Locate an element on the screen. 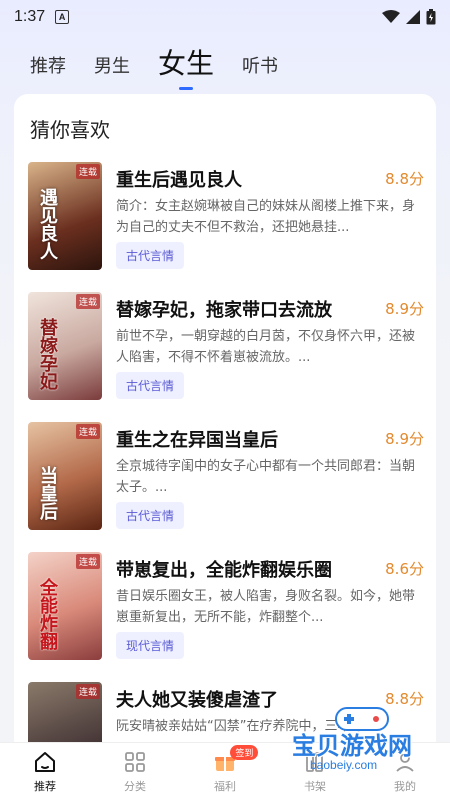 This screenshot has width=450, height=800. book-cover: 连载 替嫁孕妃 is located at coordinates (65, 346).